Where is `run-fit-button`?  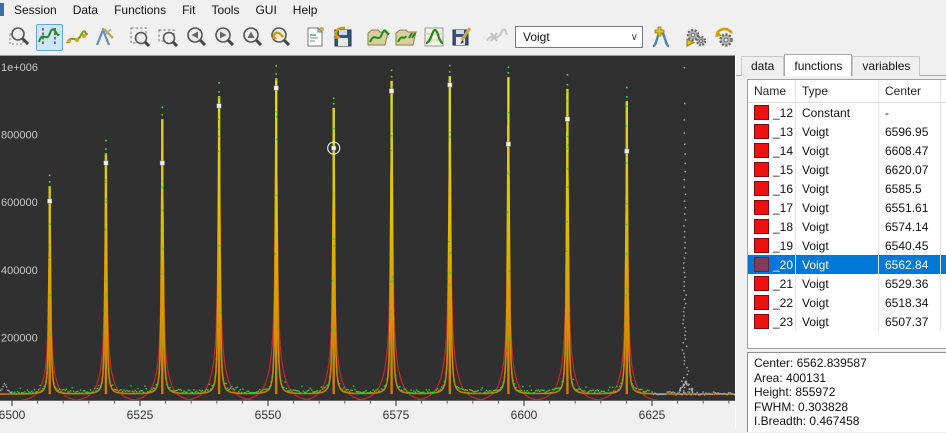 run-fit-button is located at coordinates (696, 37).